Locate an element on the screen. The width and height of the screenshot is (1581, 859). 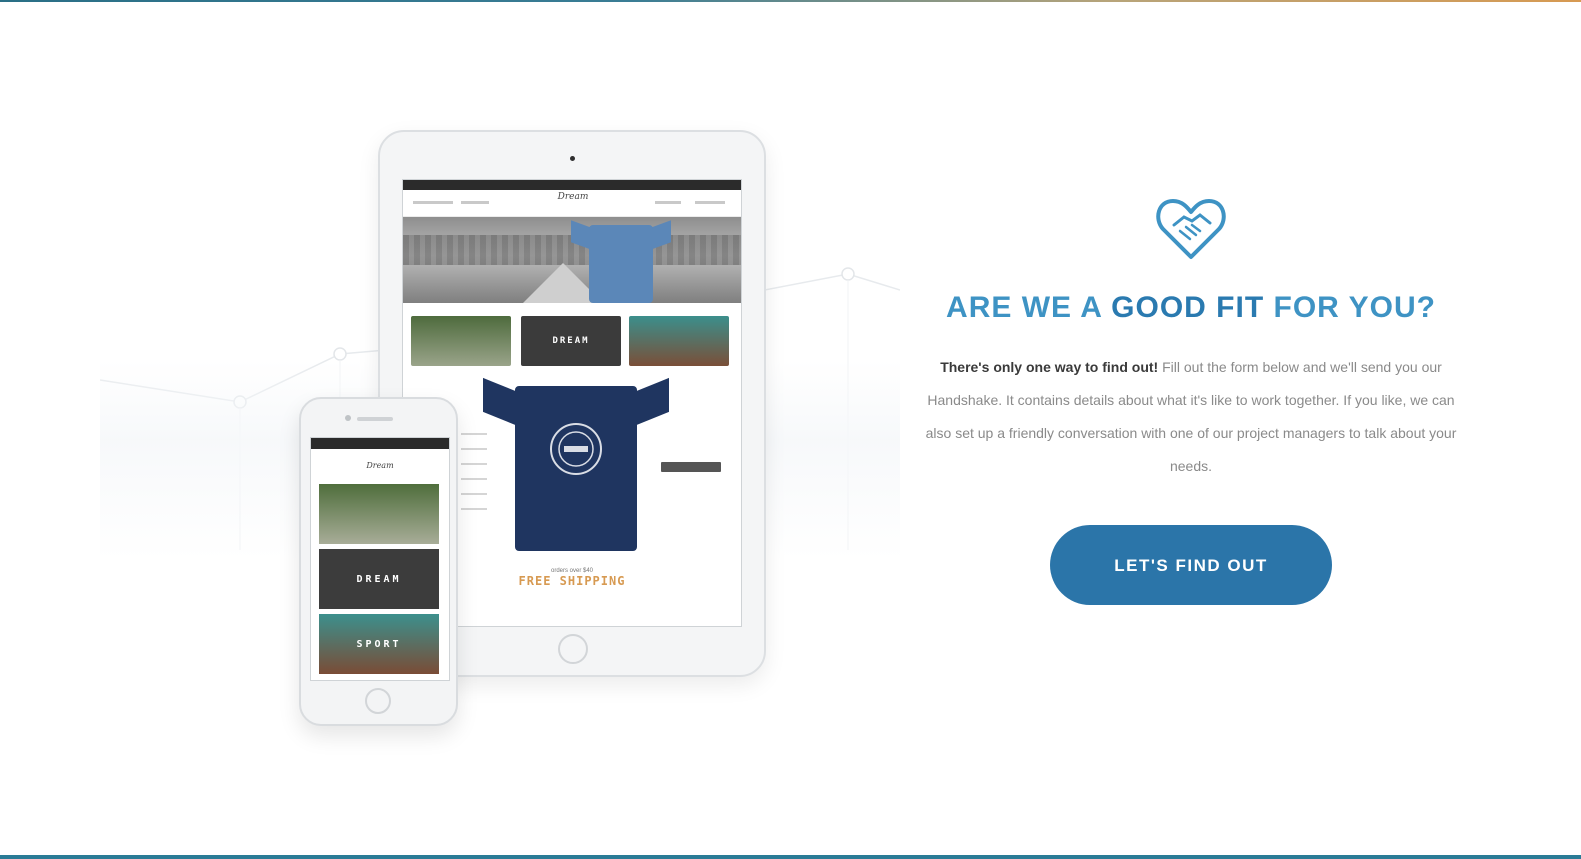
phone-speaker is located at coordinates (375, 419).